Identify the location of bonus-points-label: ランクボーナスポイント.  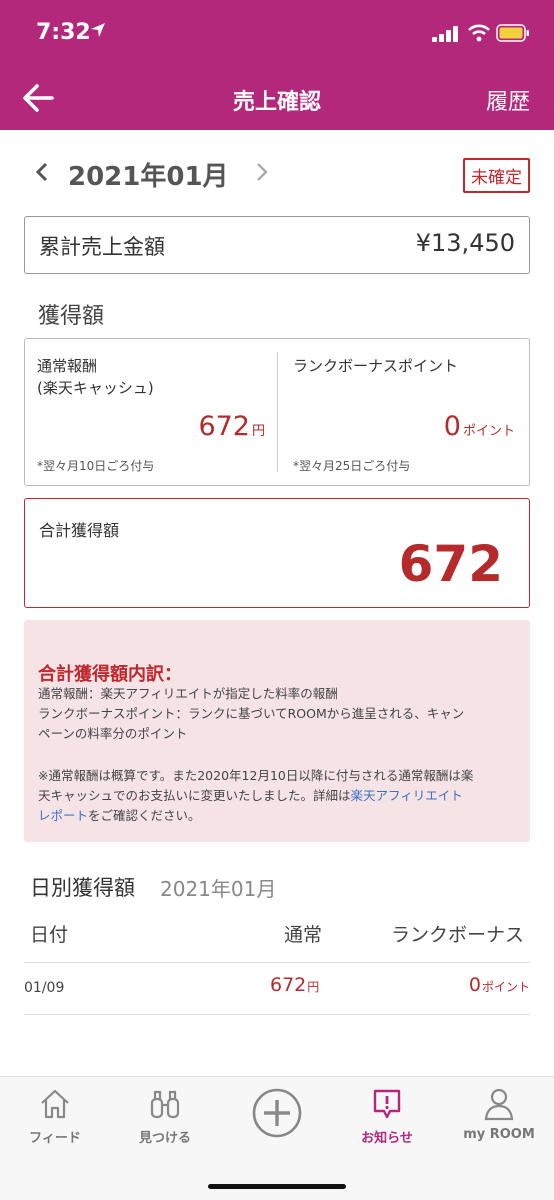
(376, 366).